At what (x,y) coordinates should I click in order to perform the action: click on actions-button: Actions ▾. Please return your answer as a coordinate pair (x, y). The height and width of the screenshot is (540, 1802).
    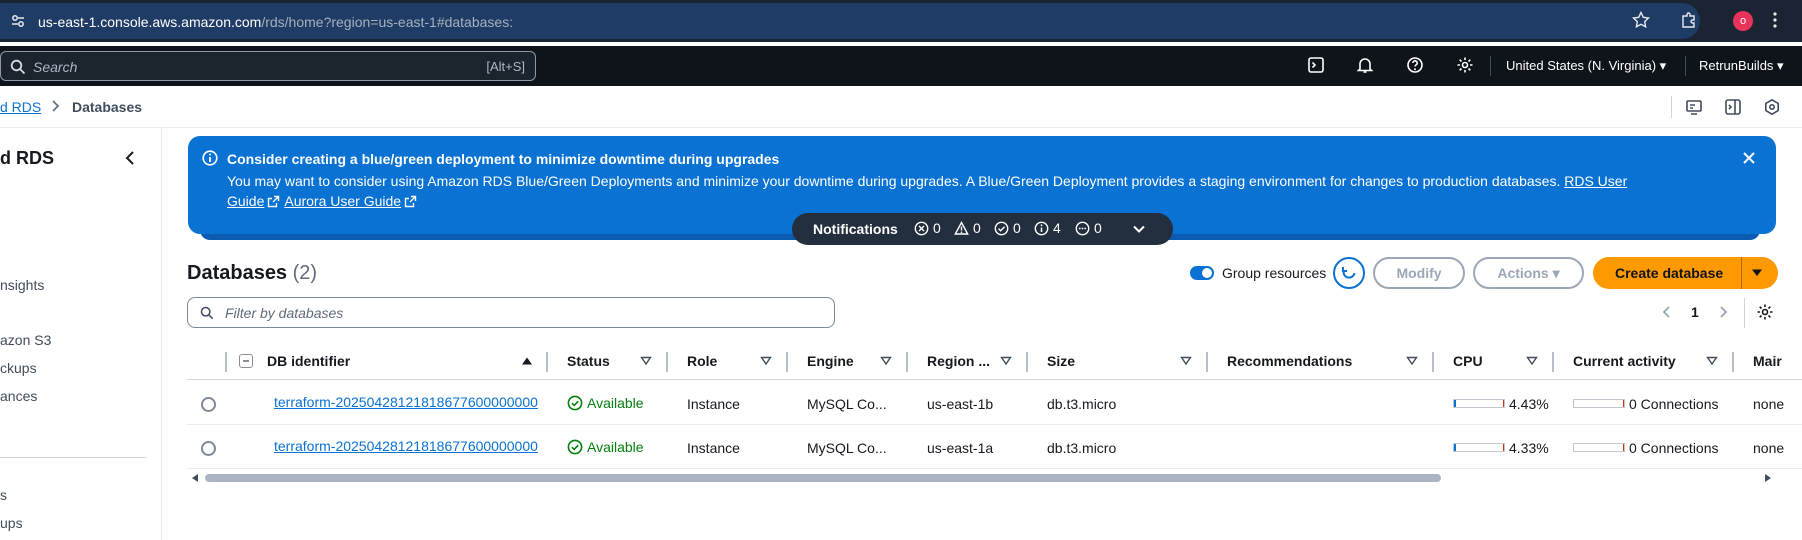
    Looking at the image, I should click on (1528, 273).